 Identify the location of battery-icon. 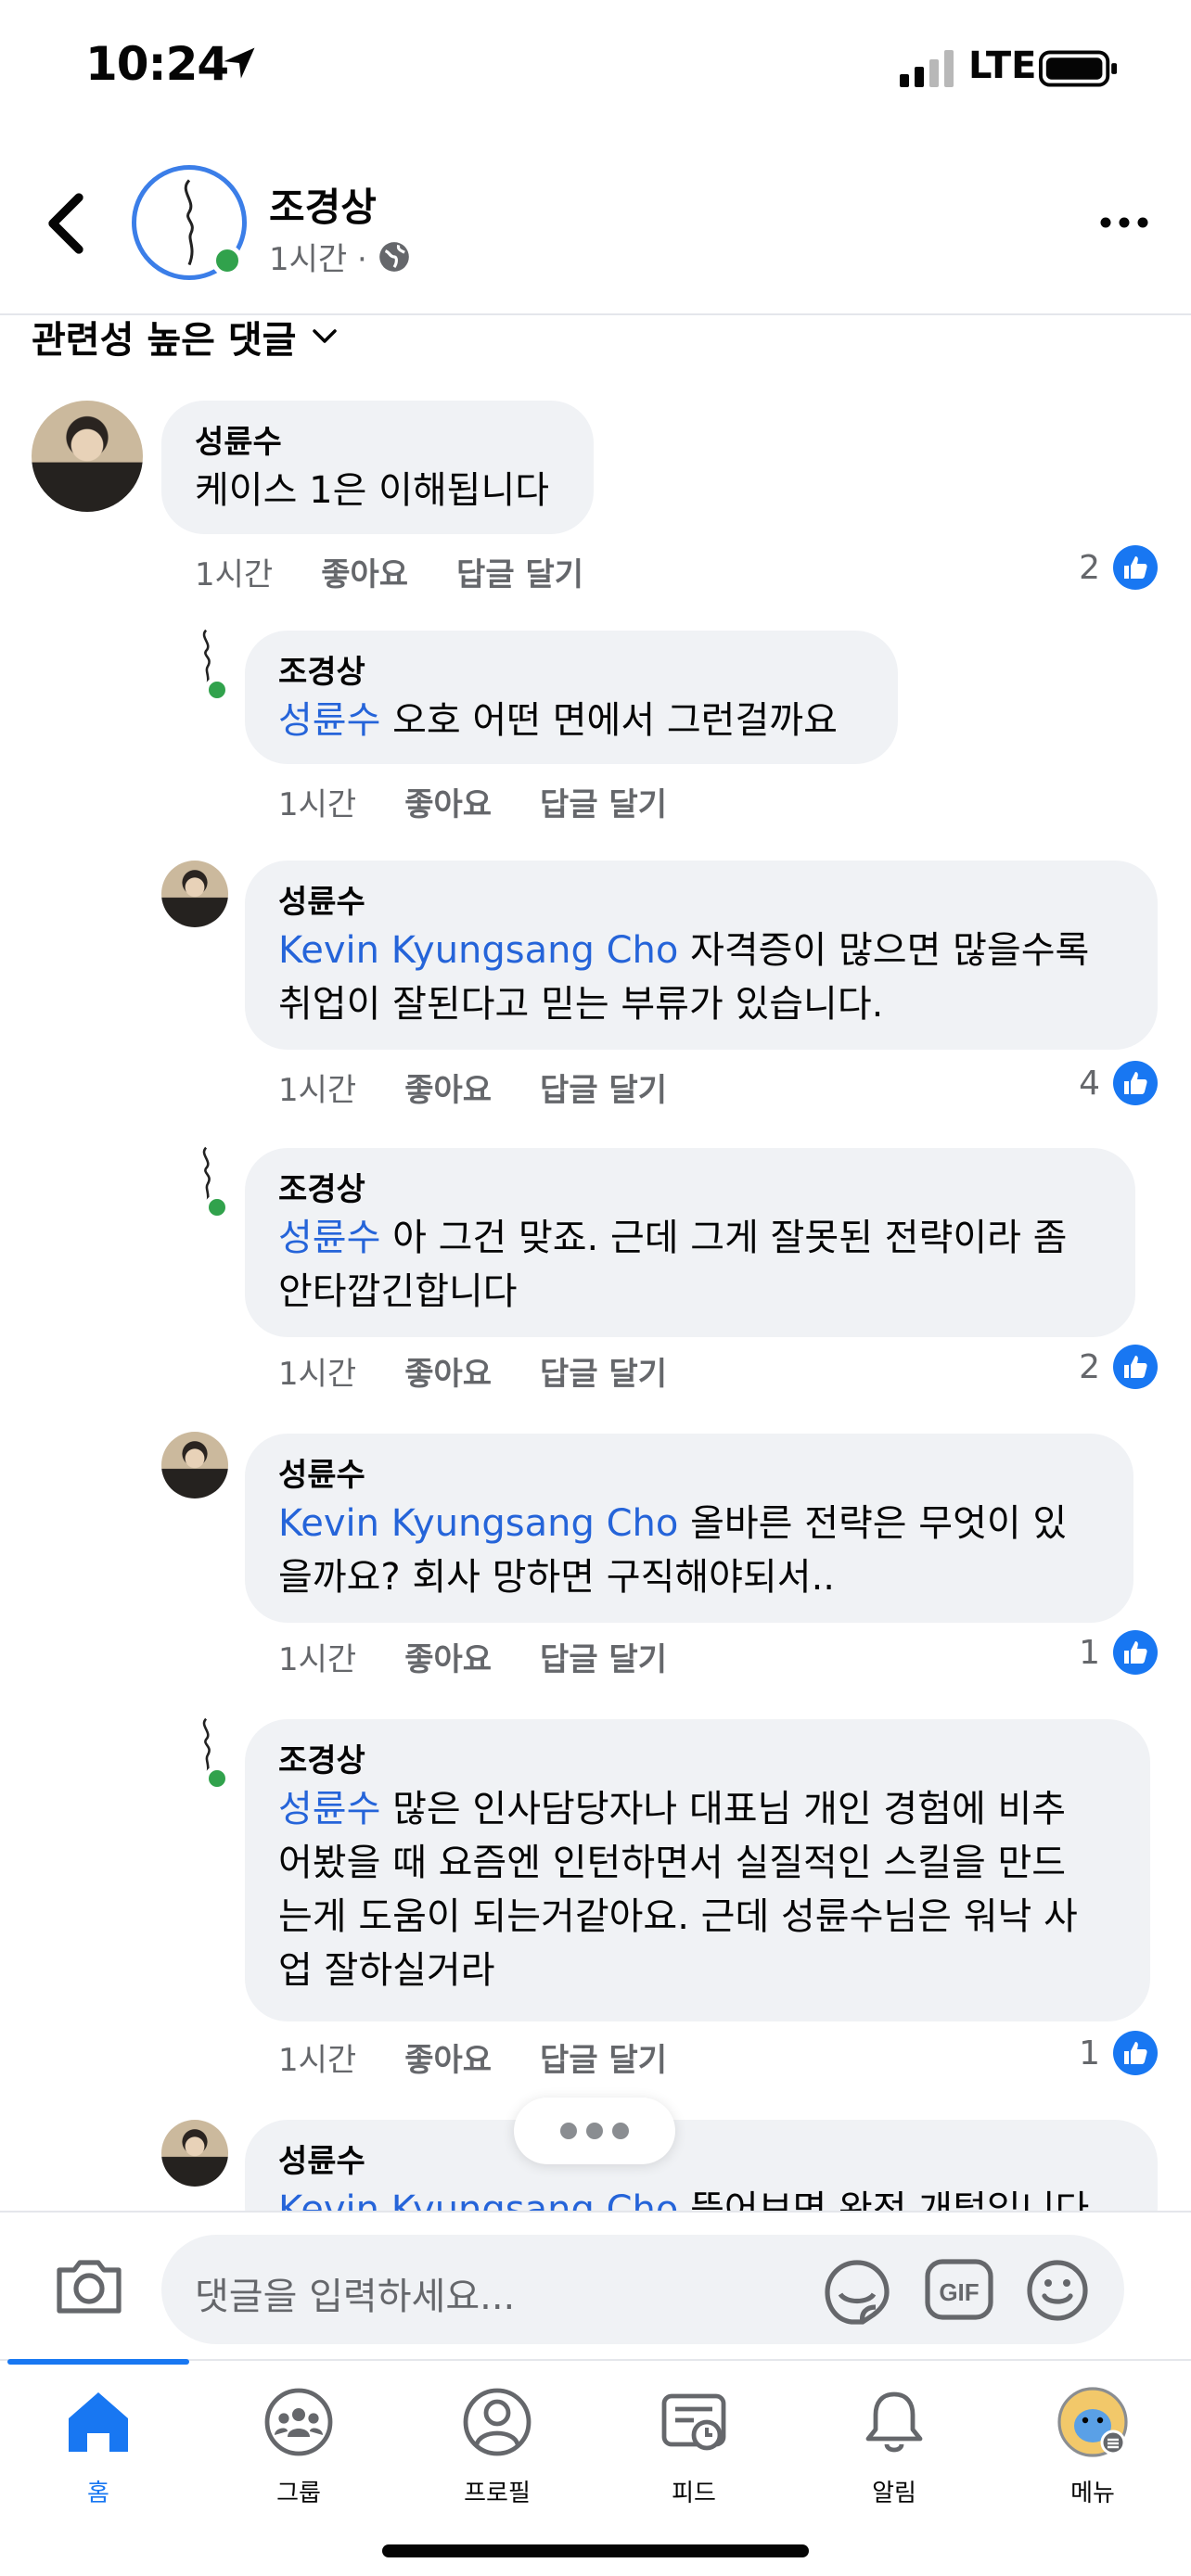
(1078, 68).